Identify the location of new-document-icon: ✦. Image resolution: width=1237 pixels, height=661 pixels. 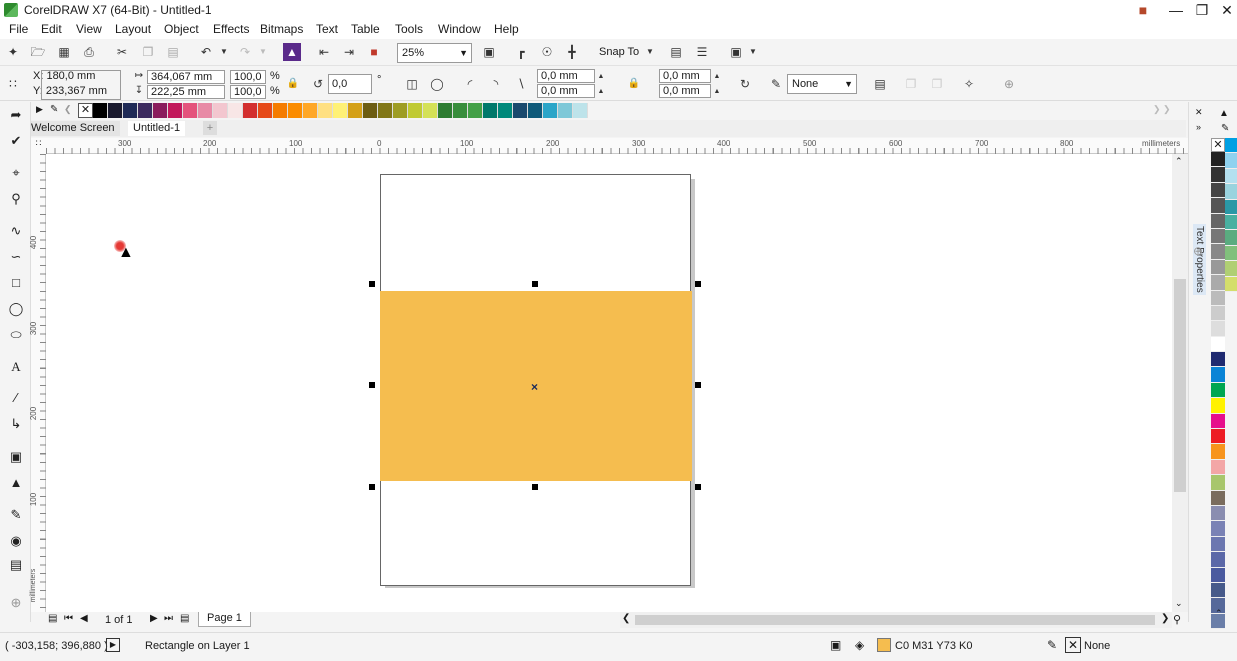
(13, 52).